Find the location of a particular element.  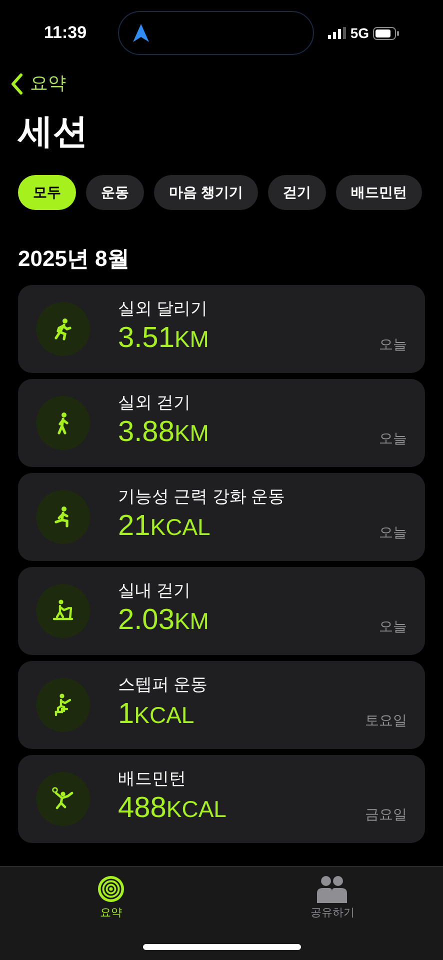

filter-chip: 마음 챙기기 is located at coordinates (206, 192).